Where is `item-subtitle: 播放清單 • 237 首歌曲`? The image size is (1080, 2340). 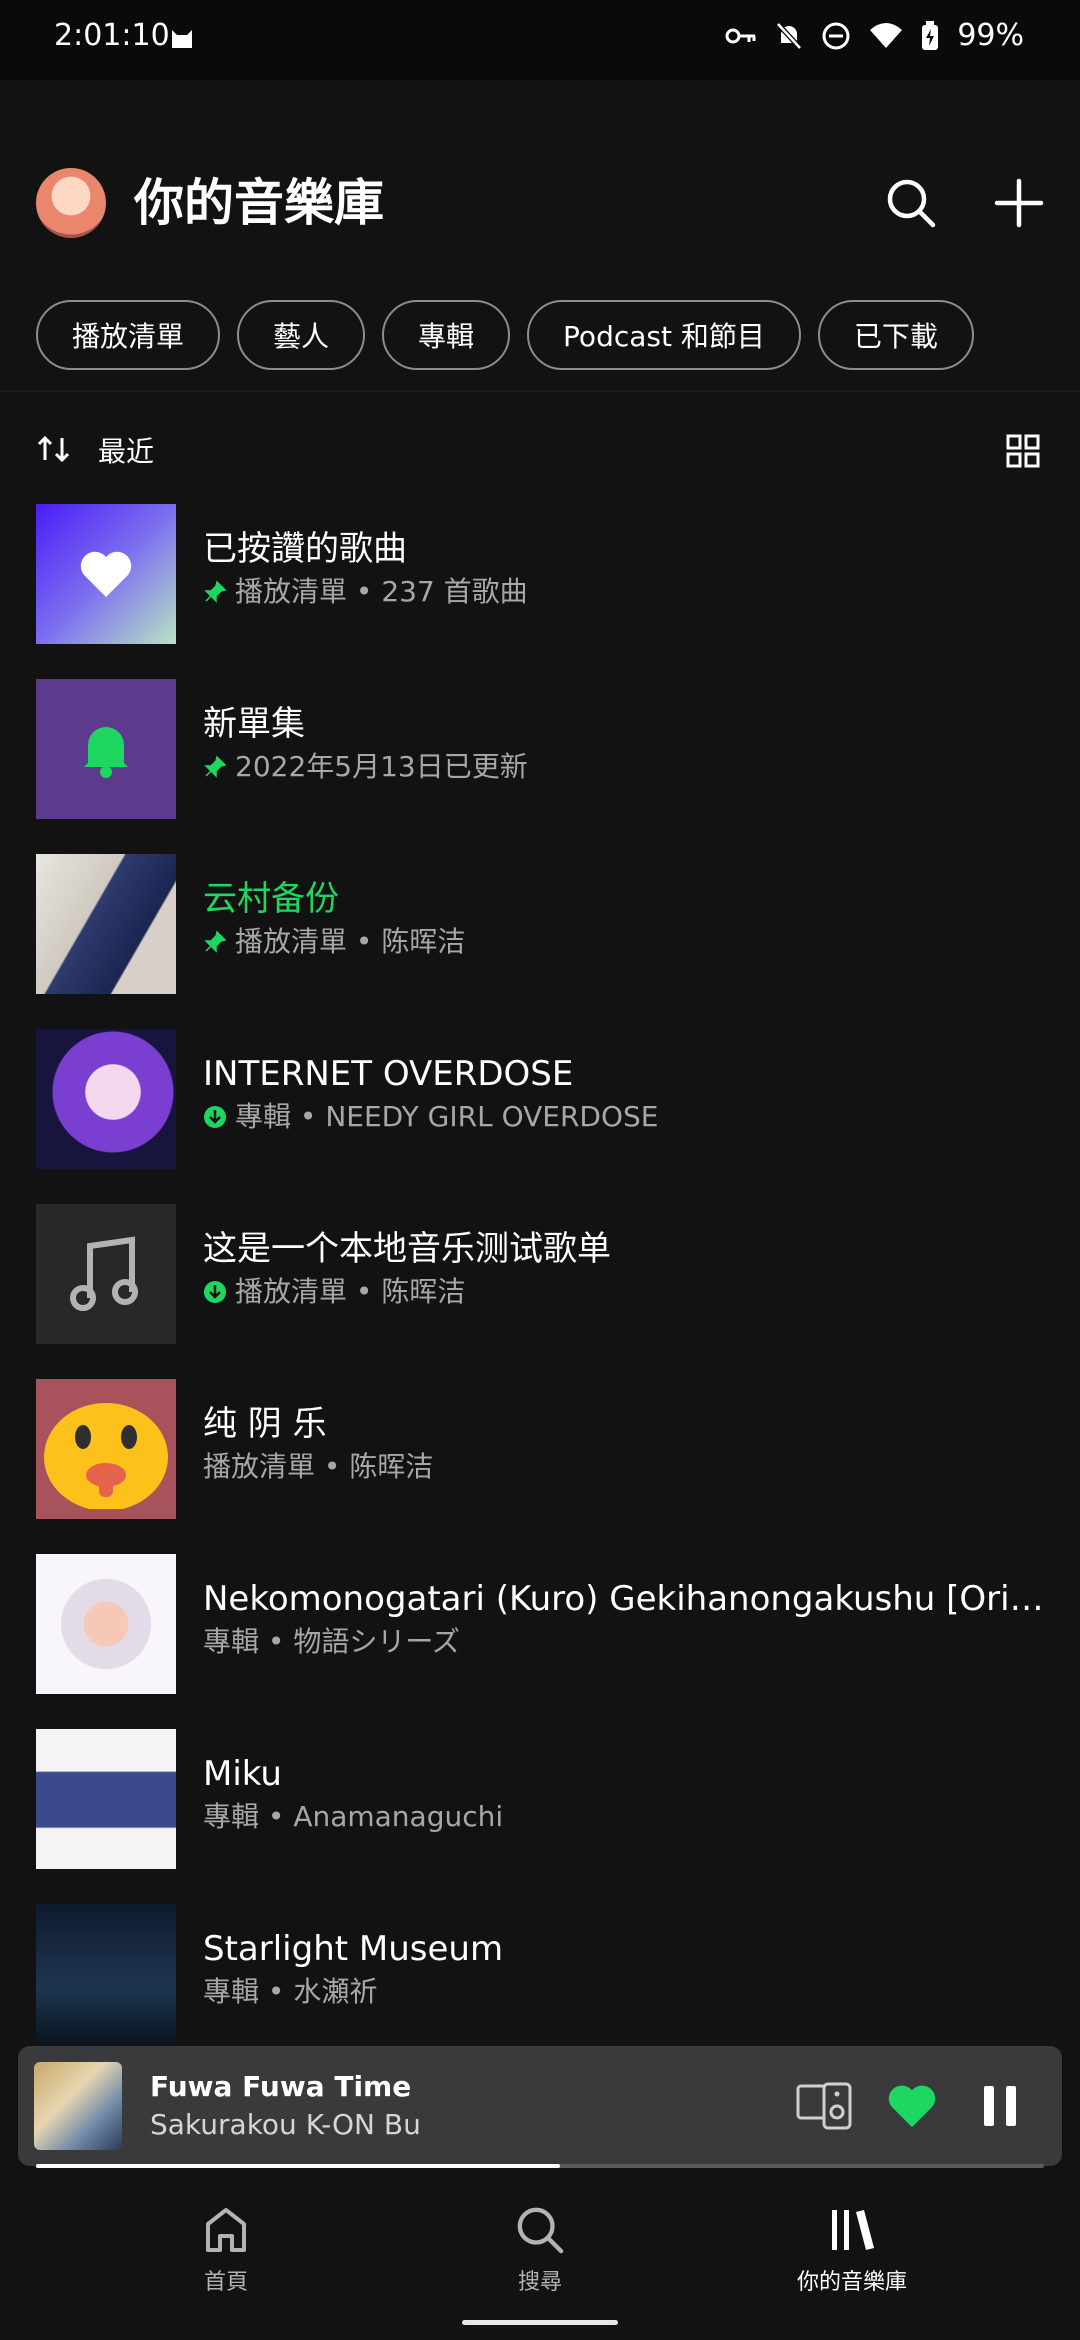
item-subtitle: 播放清單 • 237 首歌曲 is located at coordinates (381, 591).